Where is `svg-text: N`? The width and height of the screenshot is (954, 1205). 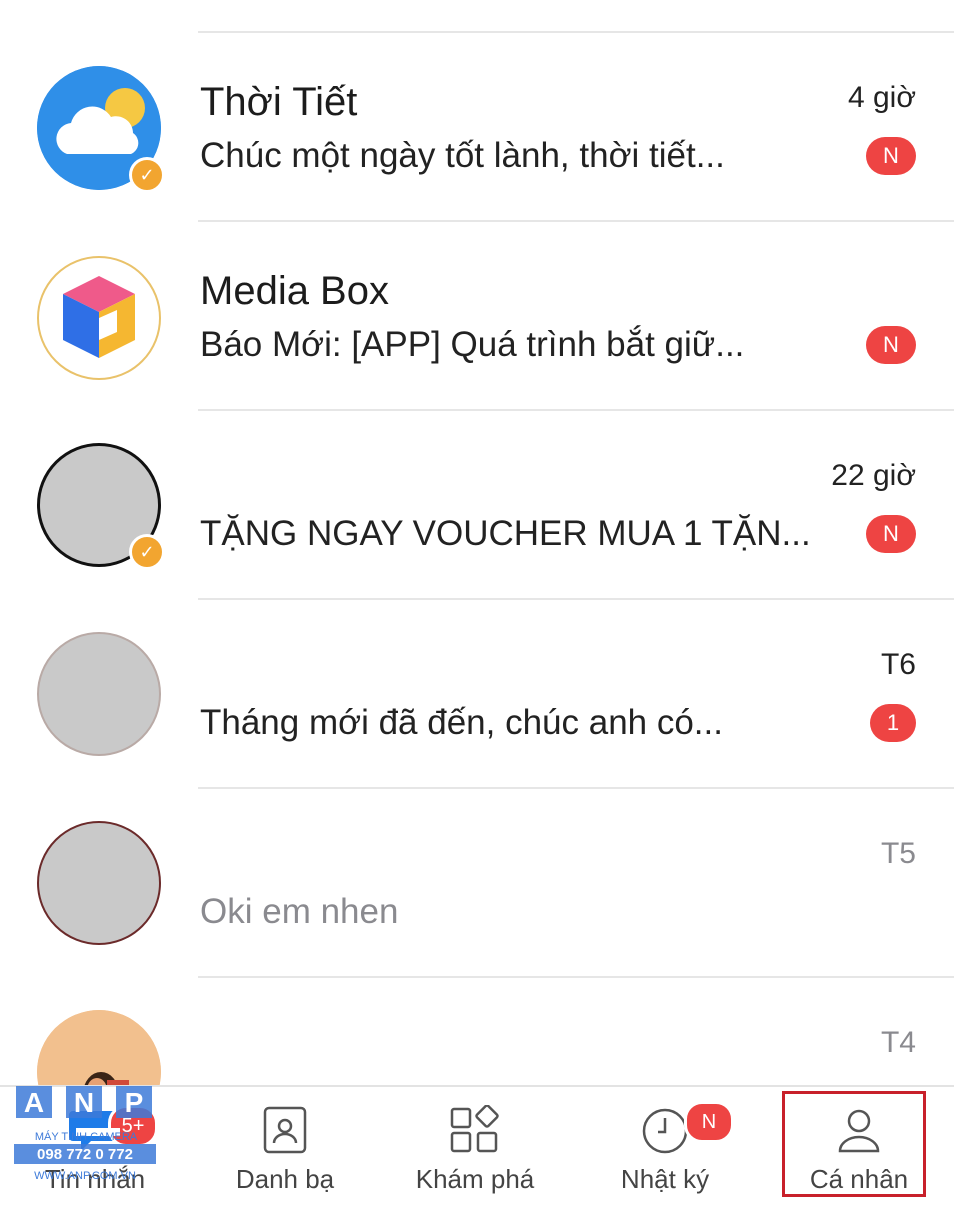
svg-text: N is located at coordinates (84, 1102).